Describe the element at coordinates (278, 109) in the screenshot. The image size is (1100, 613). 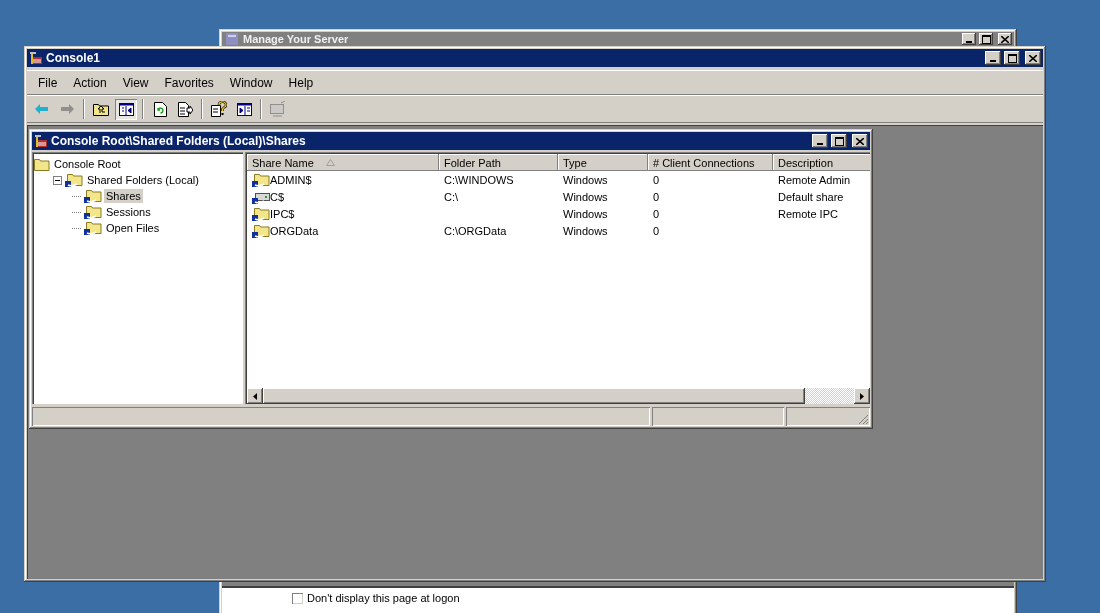
I see `computer-icon` at that location.